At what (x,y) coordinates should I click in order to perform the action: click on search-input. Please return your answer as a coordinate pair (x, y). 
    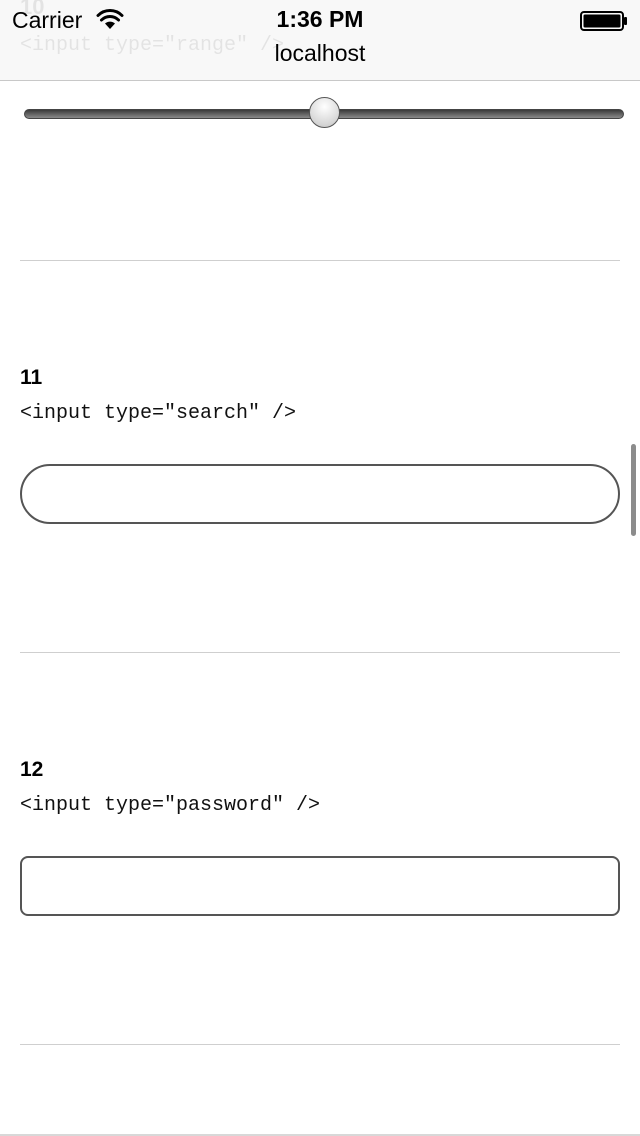
    Looking at the image, I should click on (320, 494).